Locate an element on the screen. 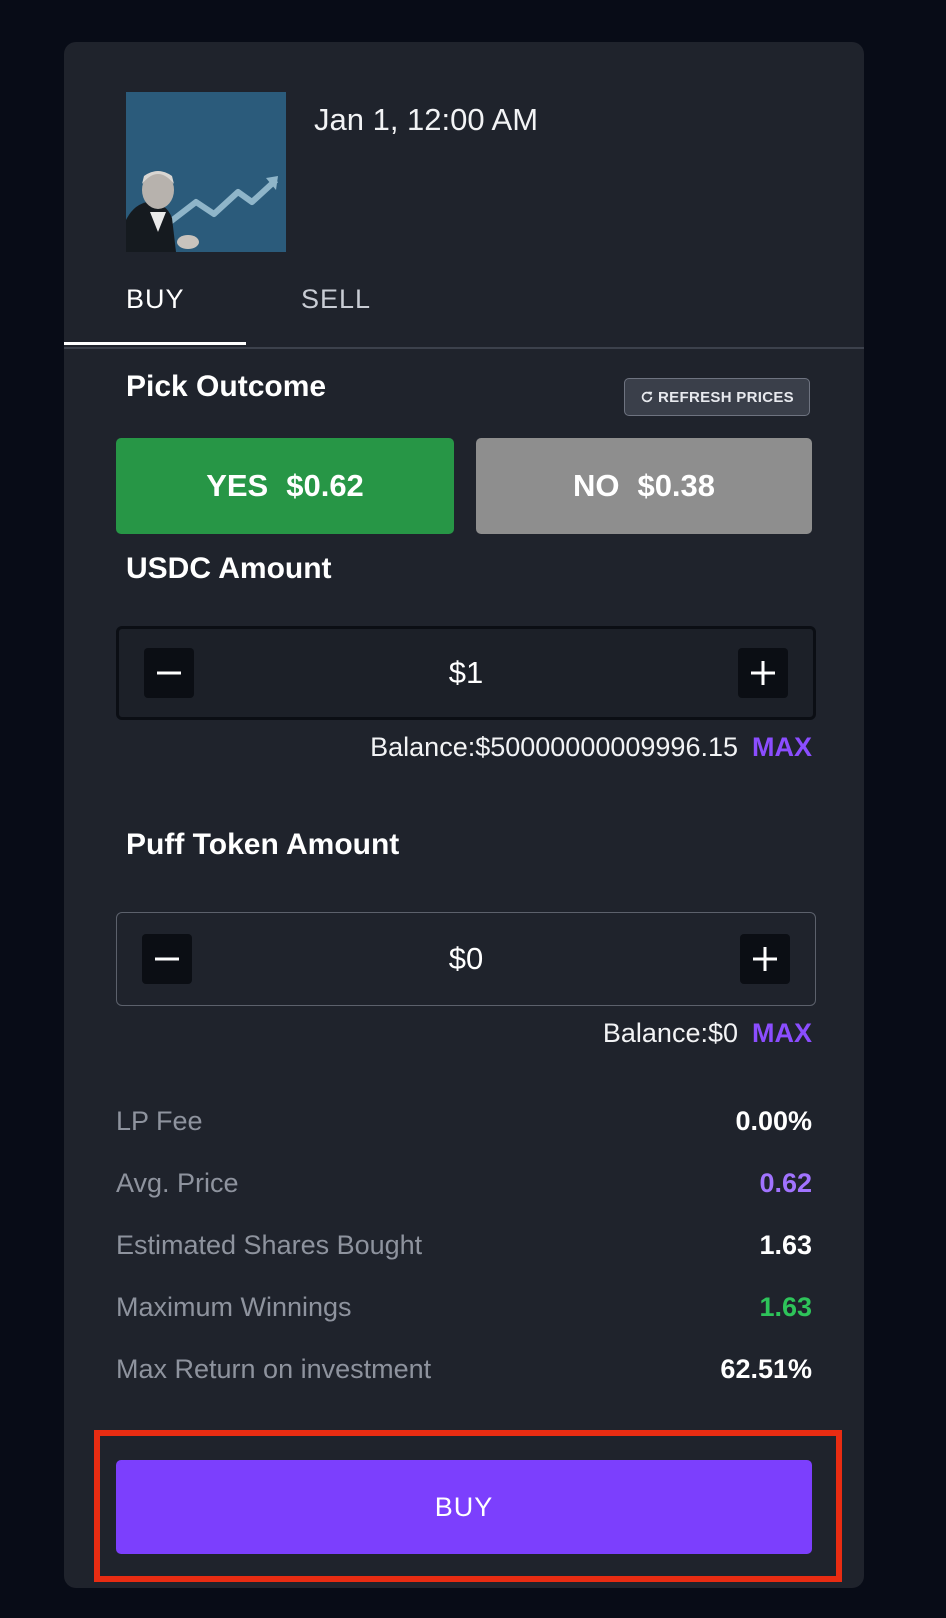  stat-row-maximum-winnings: Maximum Winnings 1.63 is located at coordinates (464, 1307).